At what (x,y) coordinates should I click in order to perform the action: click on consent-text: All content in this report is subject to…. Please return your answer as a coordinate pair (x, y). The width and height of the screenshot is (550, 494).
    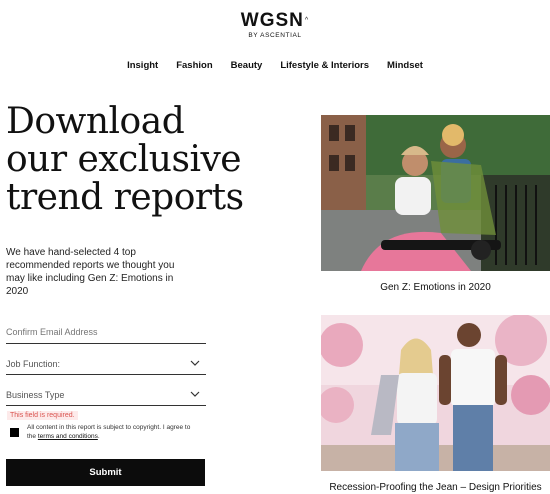
    Looking at the image, I should click on (112, 432).